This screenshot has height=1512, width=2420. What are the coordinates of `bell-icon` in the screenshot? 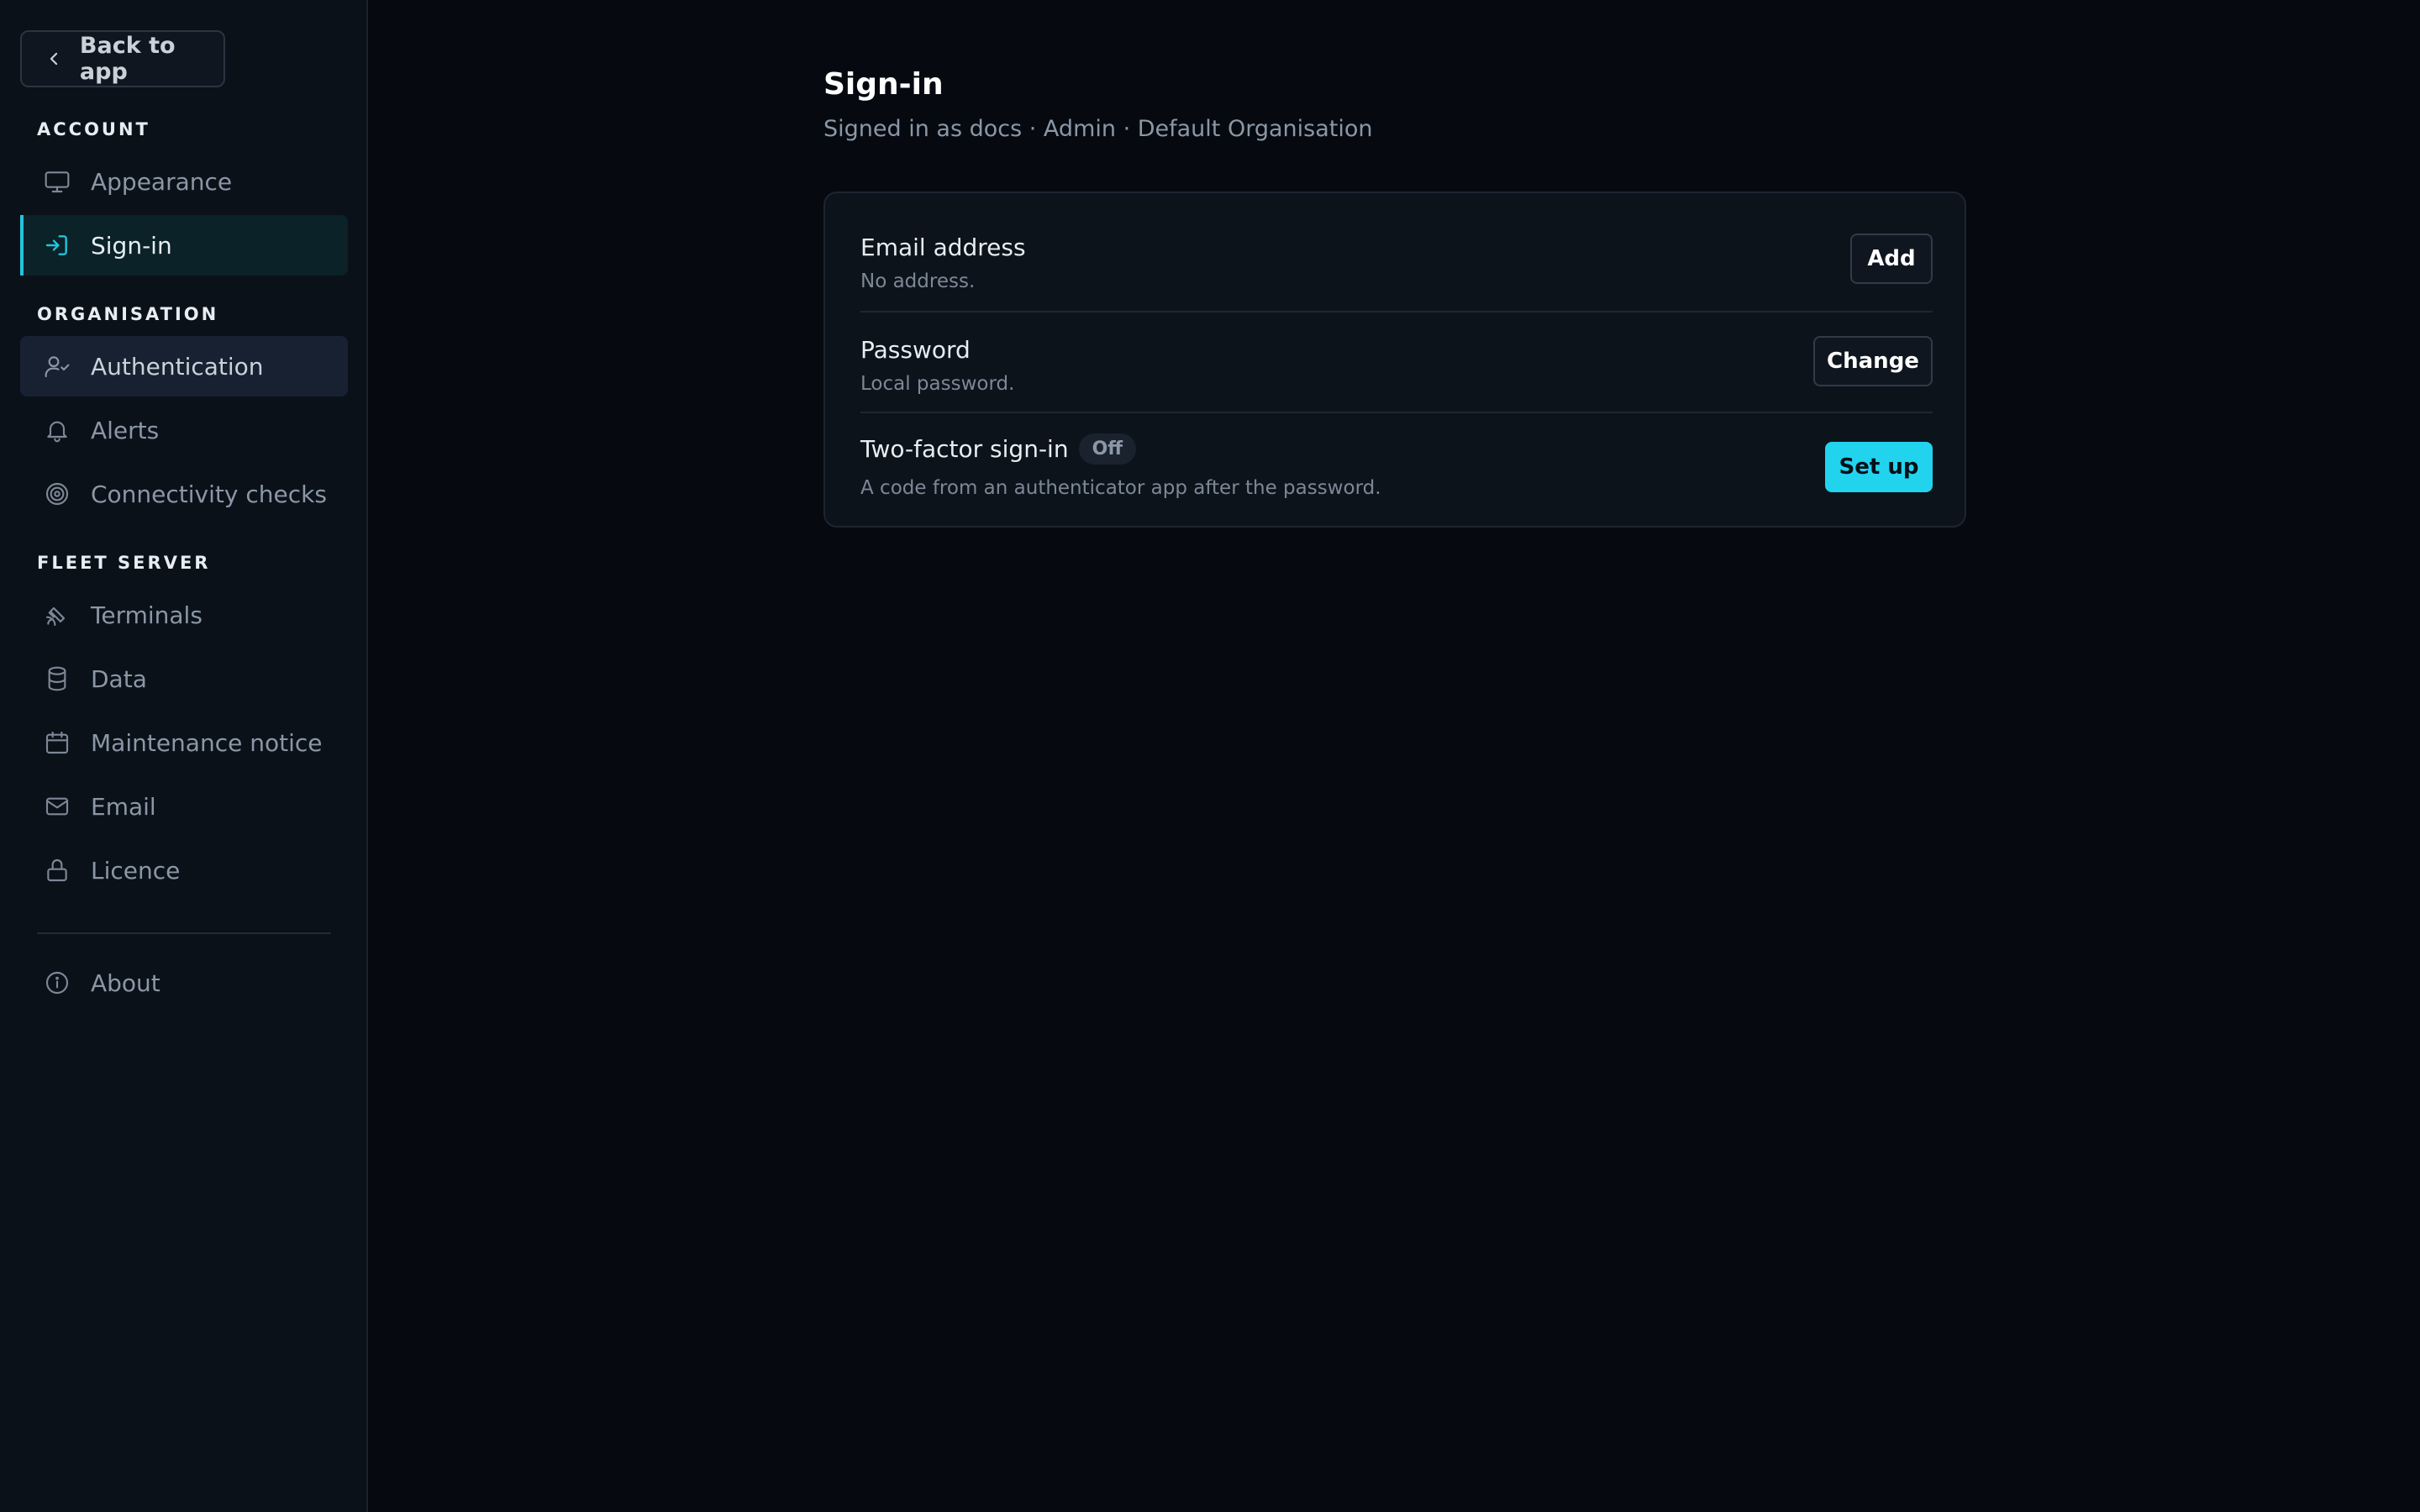 It's located at (57, 432).